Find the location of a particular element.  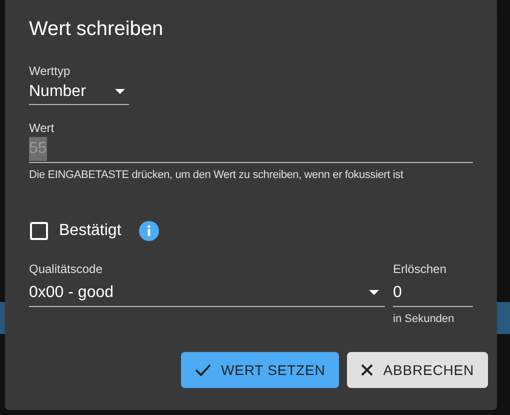

set-value-button: WERT SETZEN is located at coordinates (260, 370).